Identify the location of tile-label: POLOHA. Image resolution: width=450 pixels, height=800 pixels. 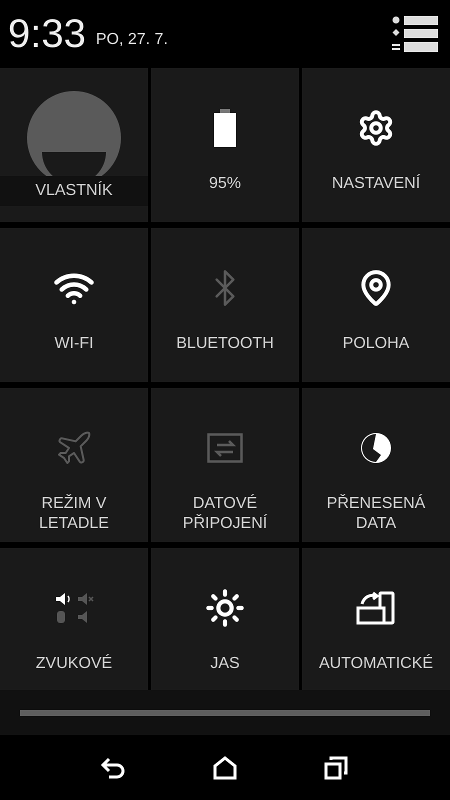
(376, 344).